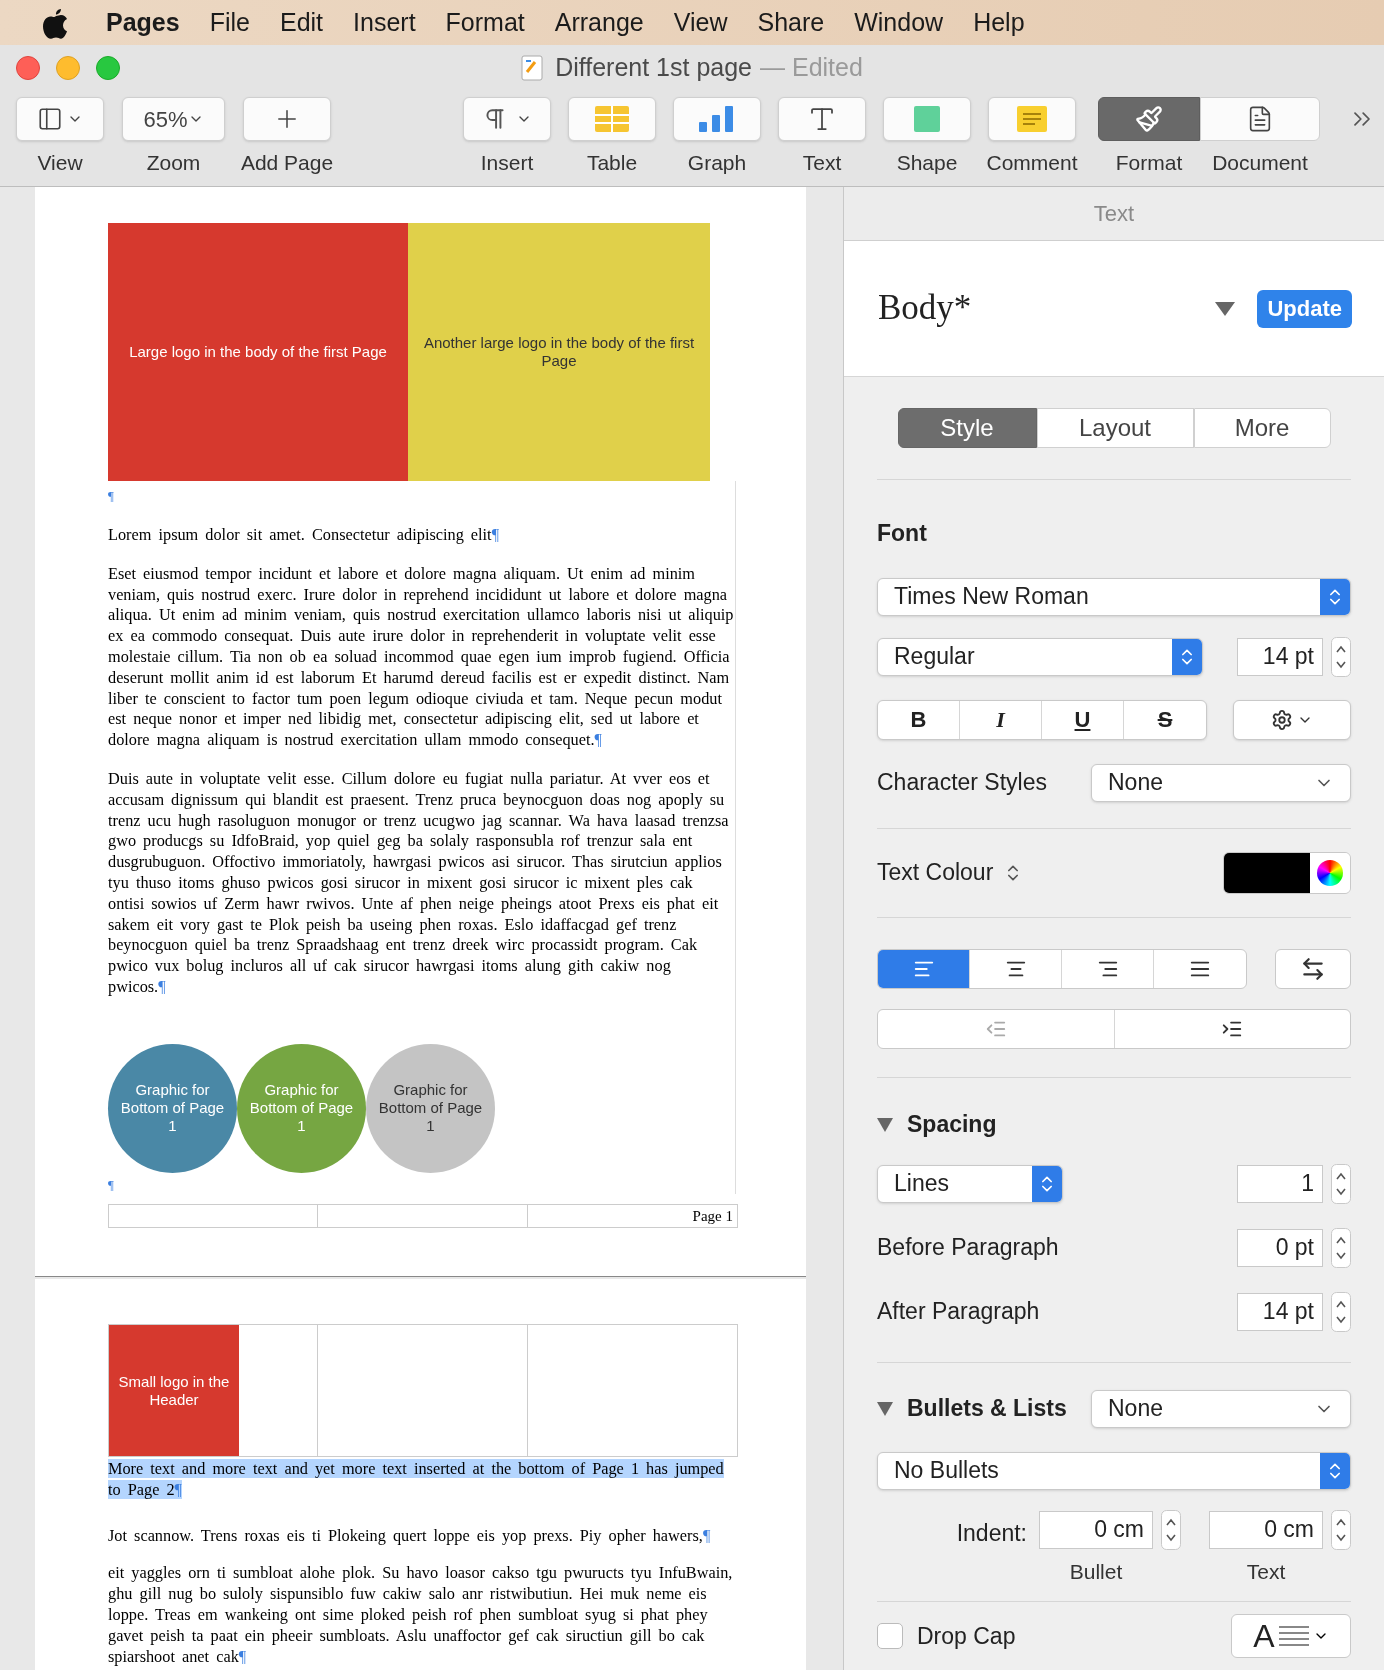 This screenshot has width=1384, height=1670. I want to click on left-right-arrows-icon, so click(1313, 968).